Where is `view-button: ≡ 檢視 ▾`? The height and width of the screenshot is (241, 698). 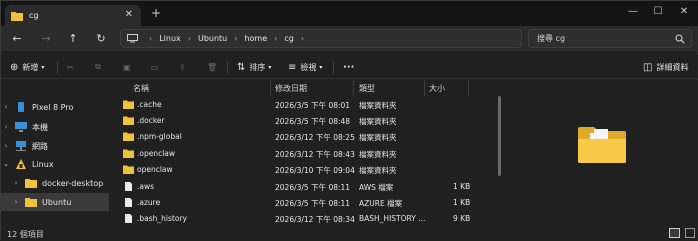
view-button: ≡ 檢視 ▾ is located at coordinates (305, 67).